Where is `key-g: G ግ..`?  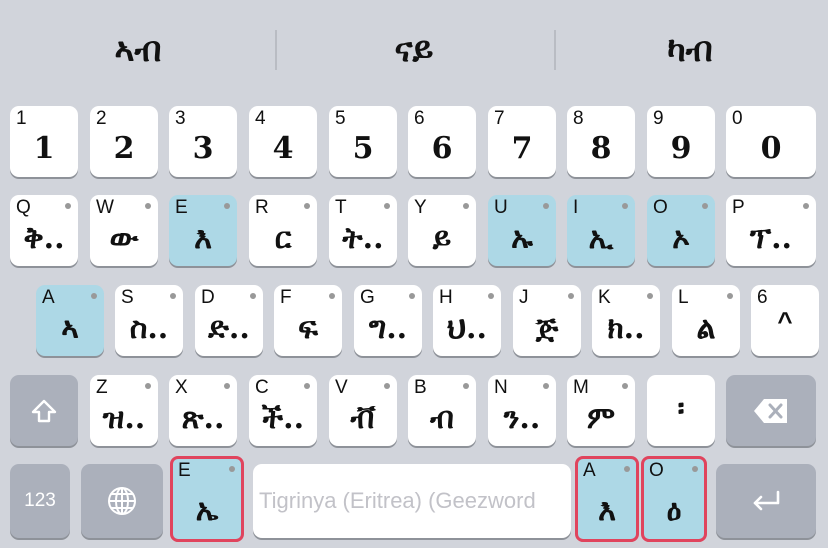
key-g: G ግ.. is located at coordinates (388, 320).